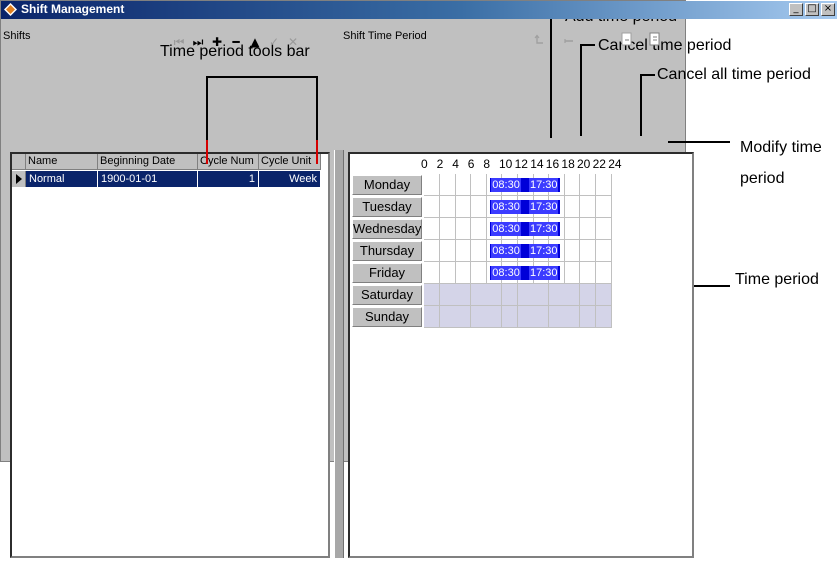 The image size is (838, 563). What do you see at coordinates (274, 42) in the screenshot?
I see `confirm-icon: ✓` at bounding box center [274, 42].